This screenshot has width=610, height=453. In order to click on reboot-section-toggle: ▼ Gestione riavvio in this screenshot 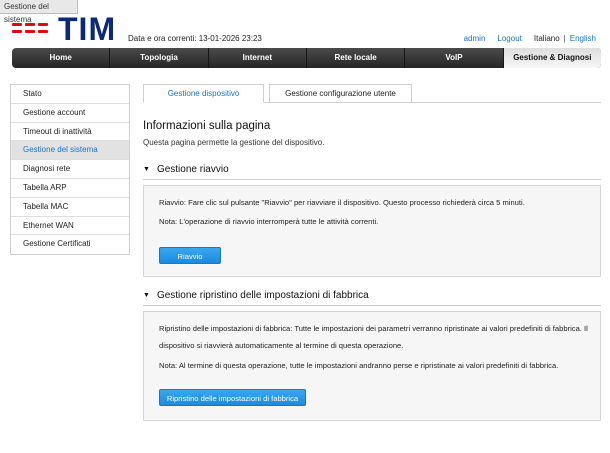, I will do `click(186, 169)`.